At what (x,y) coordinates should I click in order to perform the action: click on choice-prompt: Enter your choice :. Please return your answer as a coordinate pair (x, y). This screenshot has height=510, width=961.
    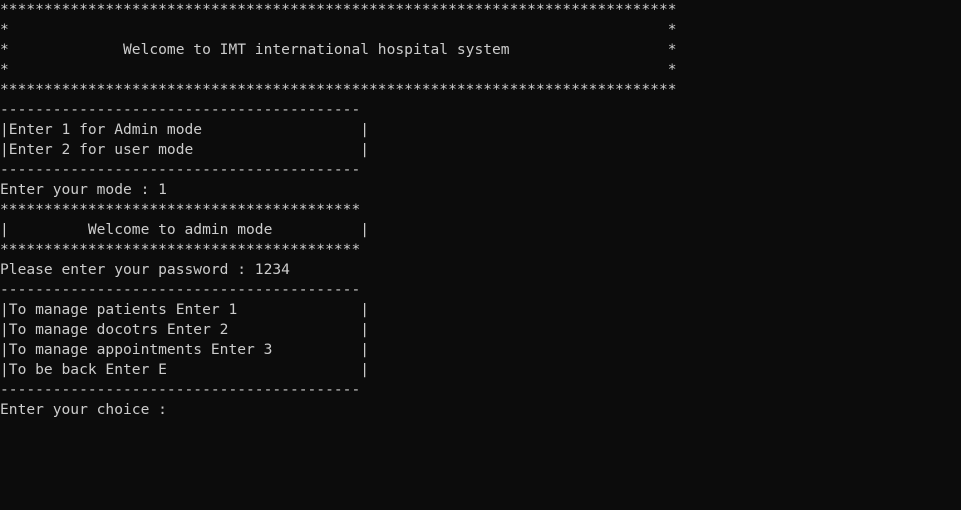
    Looking at the image, I should click on (88, 409).